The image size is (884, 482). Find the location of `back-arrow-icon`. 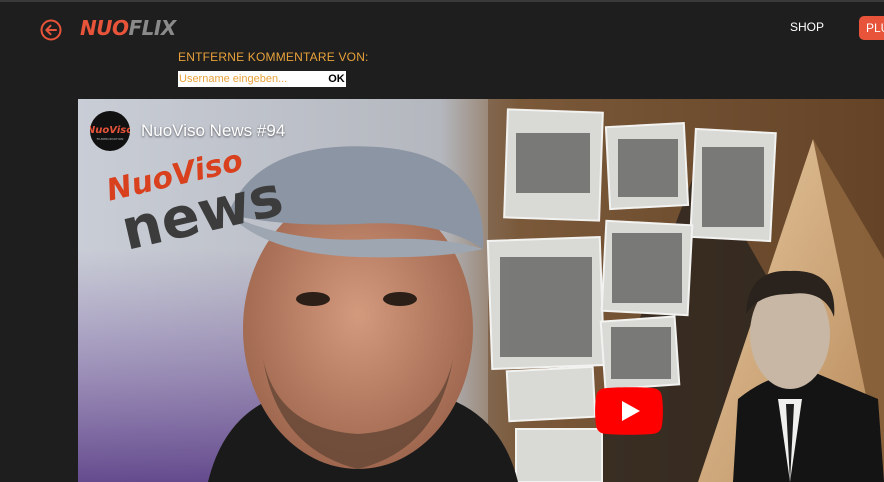

back-arrow-icon is located at coordinates (51, 30).